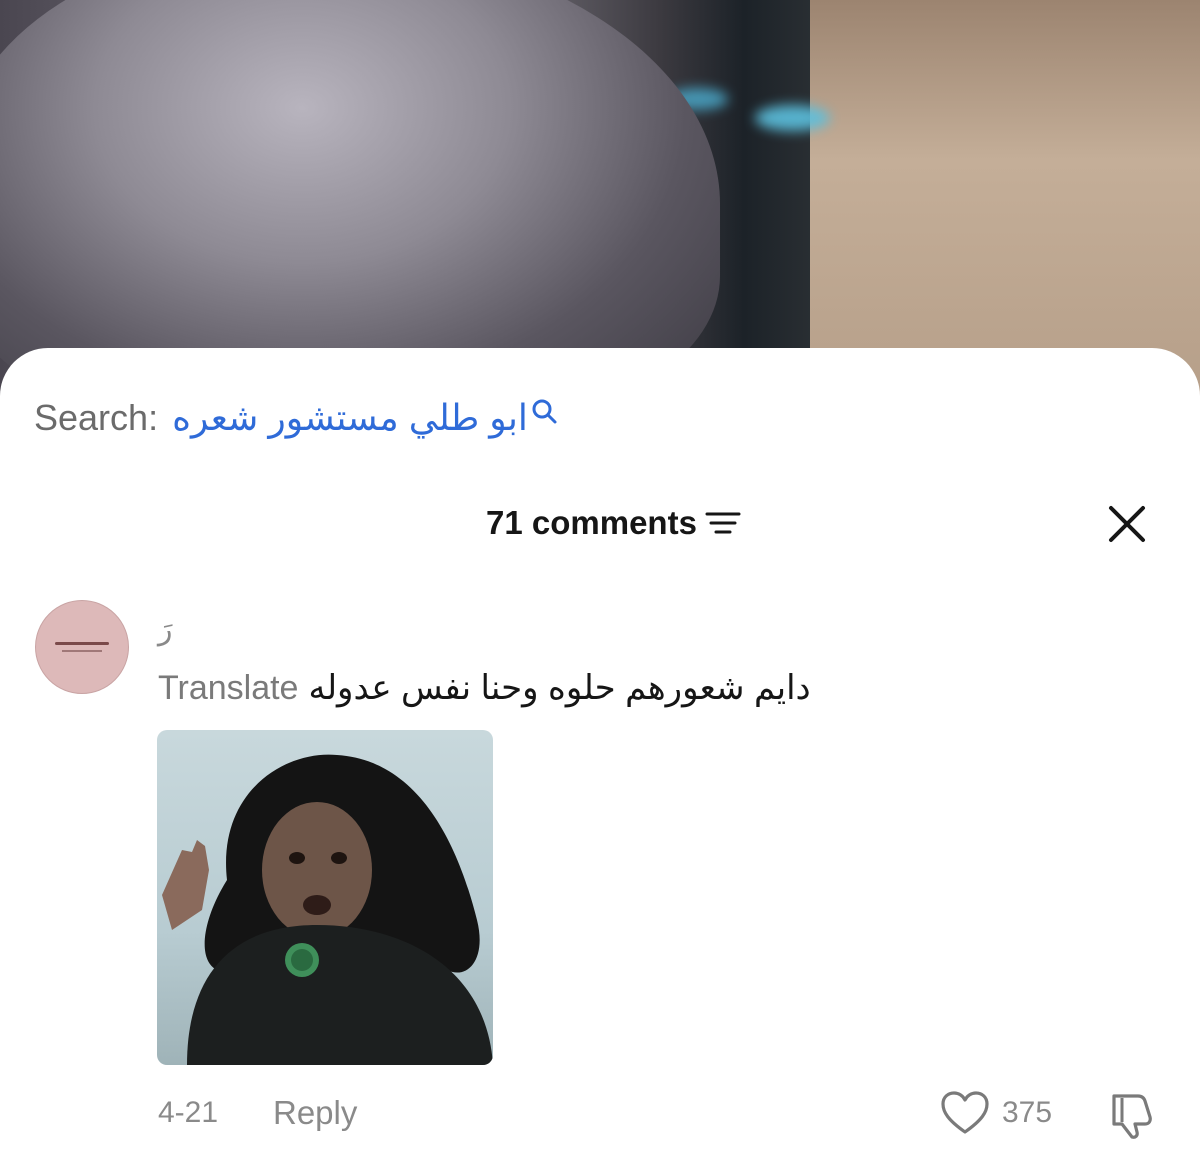 The image size is (1200, 1155). What do you see at coordinates (1133, 1115) in the screenshot?
I see `dislike-icon` at bounding box center [1133, 1115].